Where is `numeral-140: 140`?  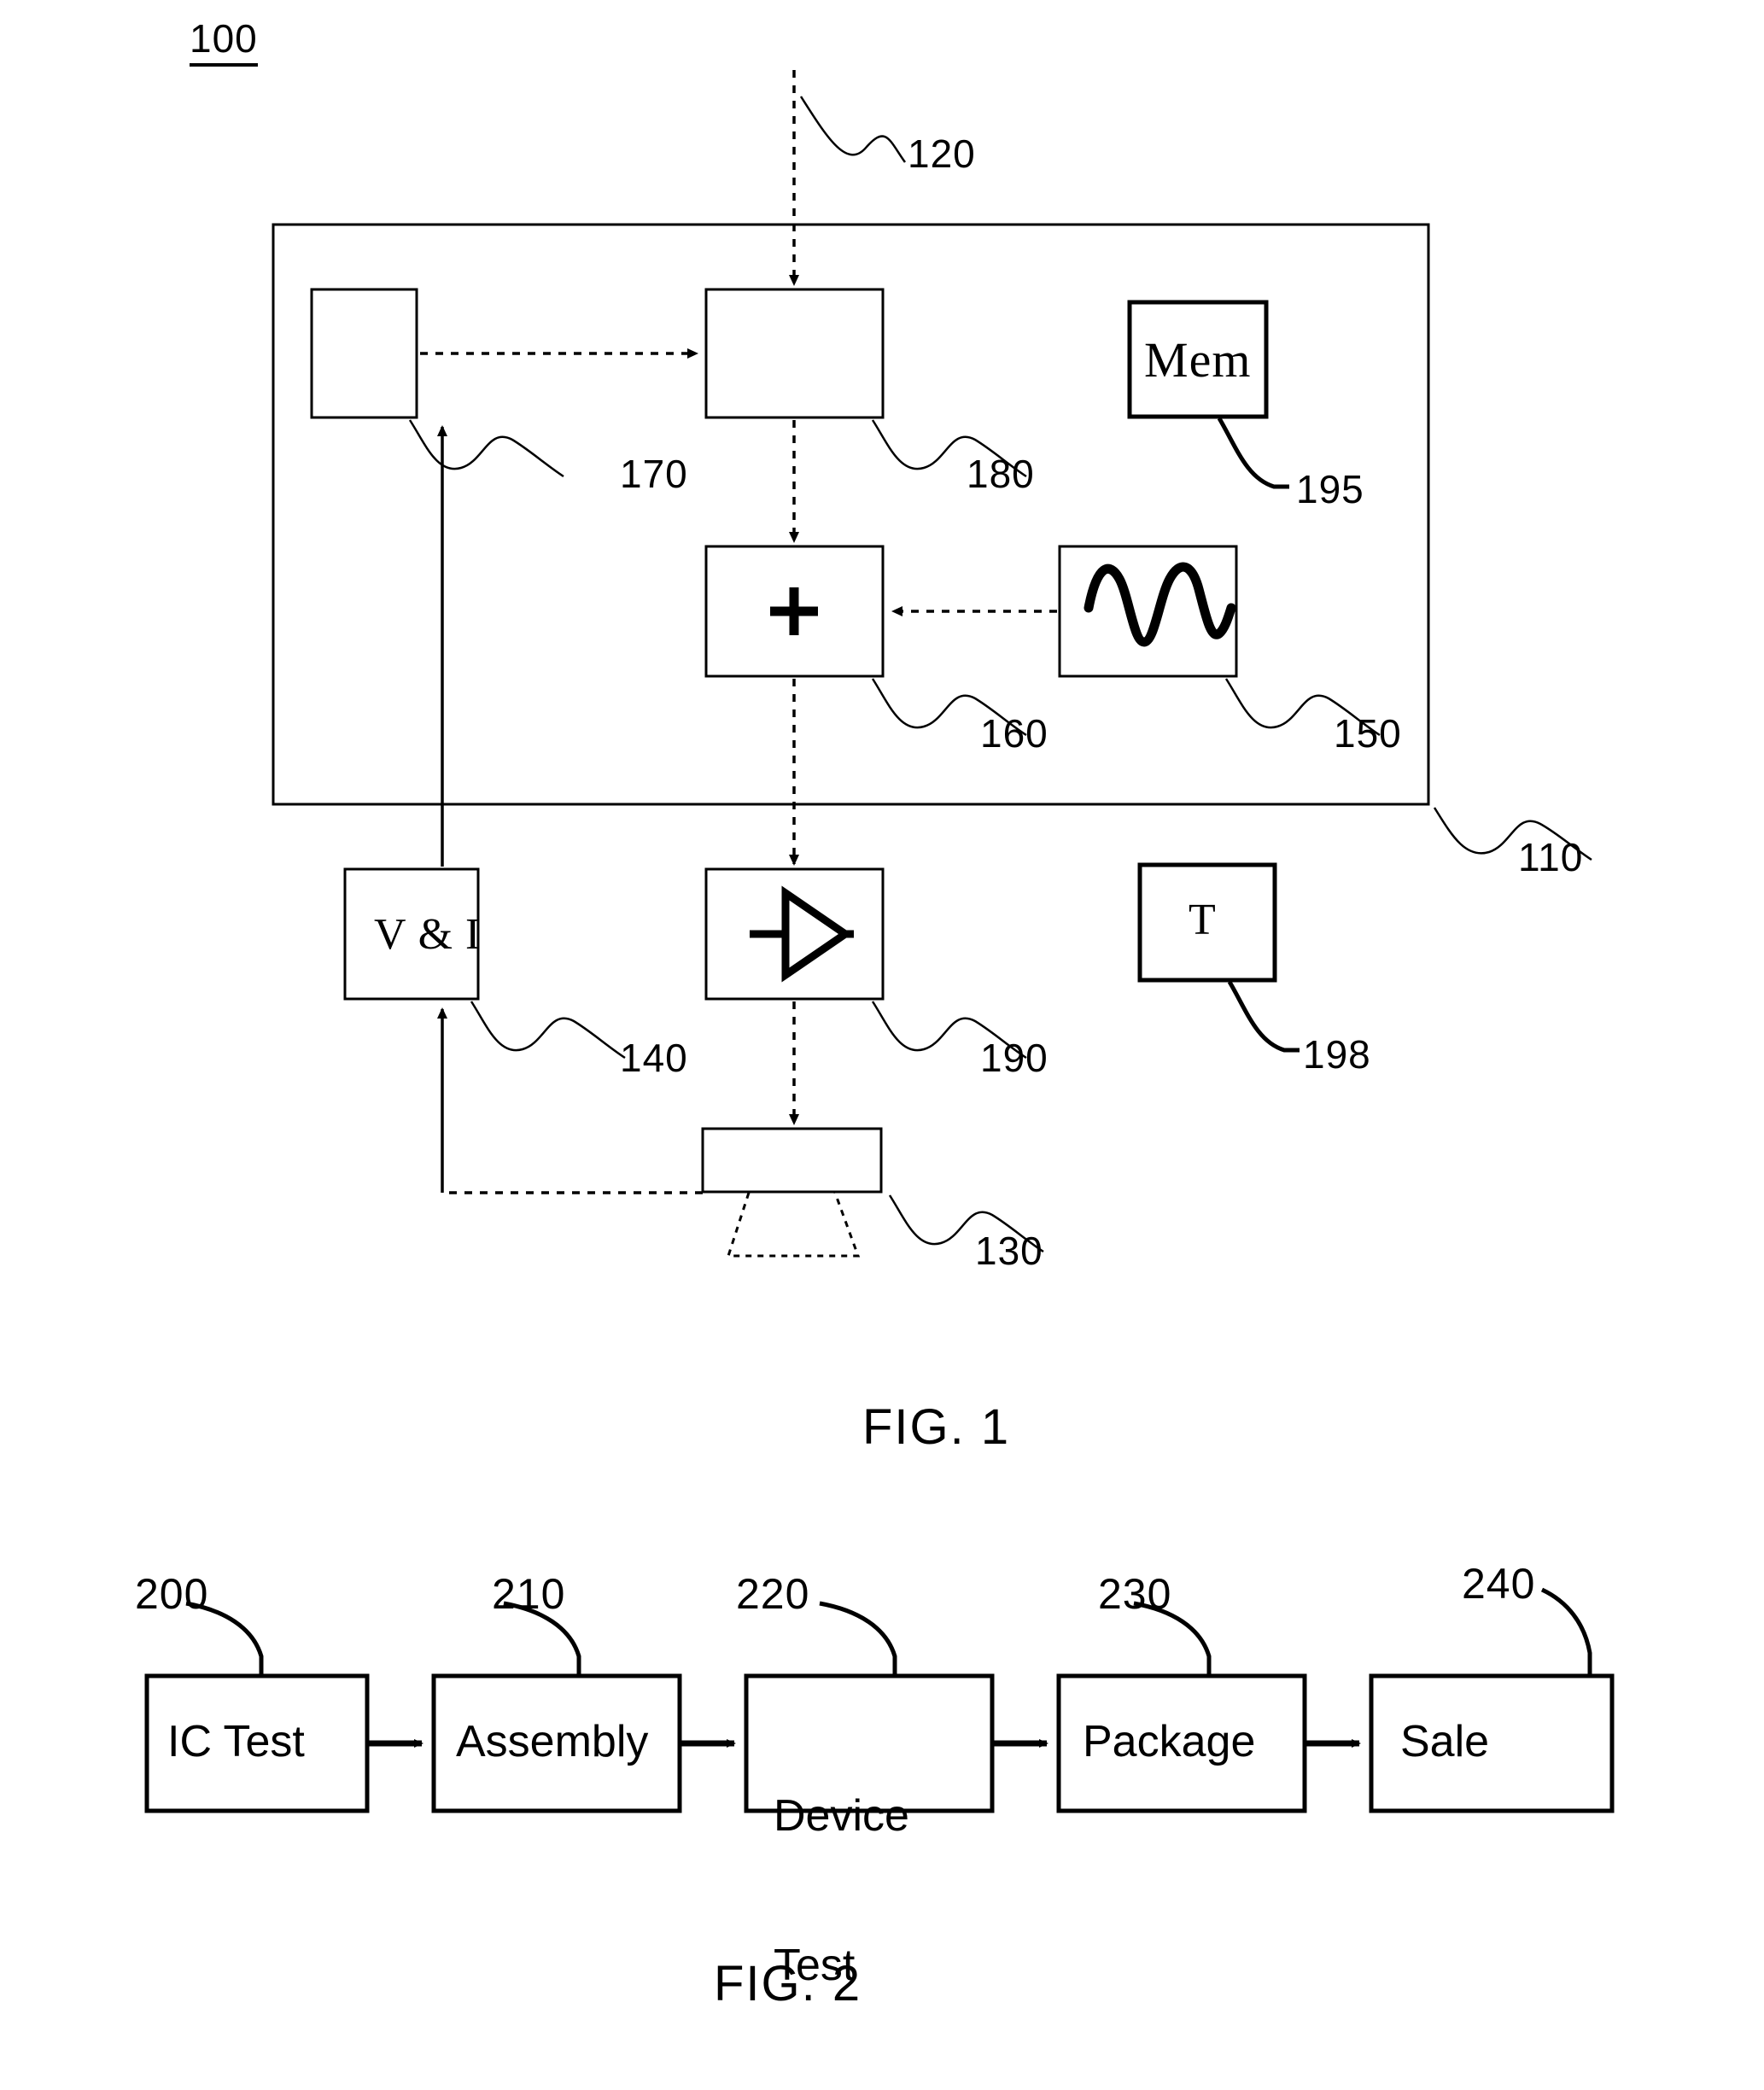
numeral-140: 140 is located at coordinates (654, 1058).